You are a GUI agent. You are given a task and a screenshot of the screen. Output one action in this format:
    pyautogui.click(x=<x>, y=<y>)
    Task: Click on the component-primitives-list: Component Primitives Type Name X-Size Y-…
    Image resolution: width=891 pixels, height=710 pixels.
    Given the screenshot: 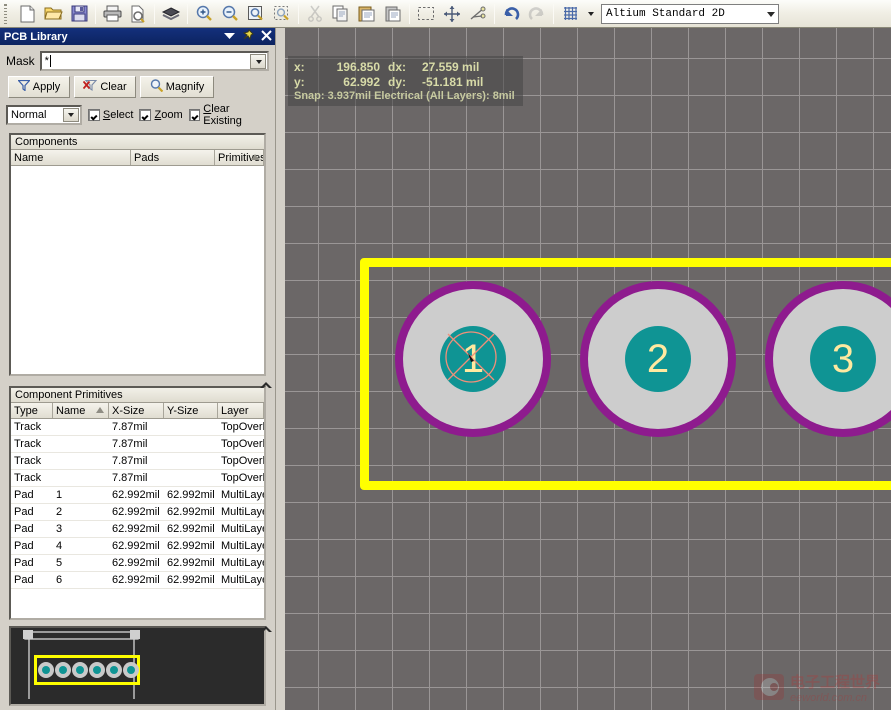 What is the action you would take?
    pyautogui.click(x=137, y=503)
    